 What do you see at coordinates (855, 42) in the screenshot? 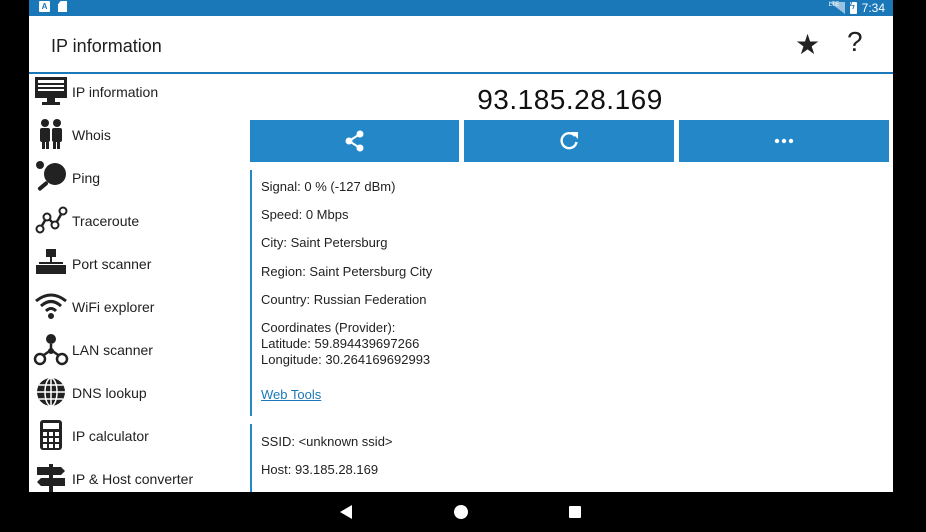
I see `help-icon: ?` at bounding box center [855, 42].